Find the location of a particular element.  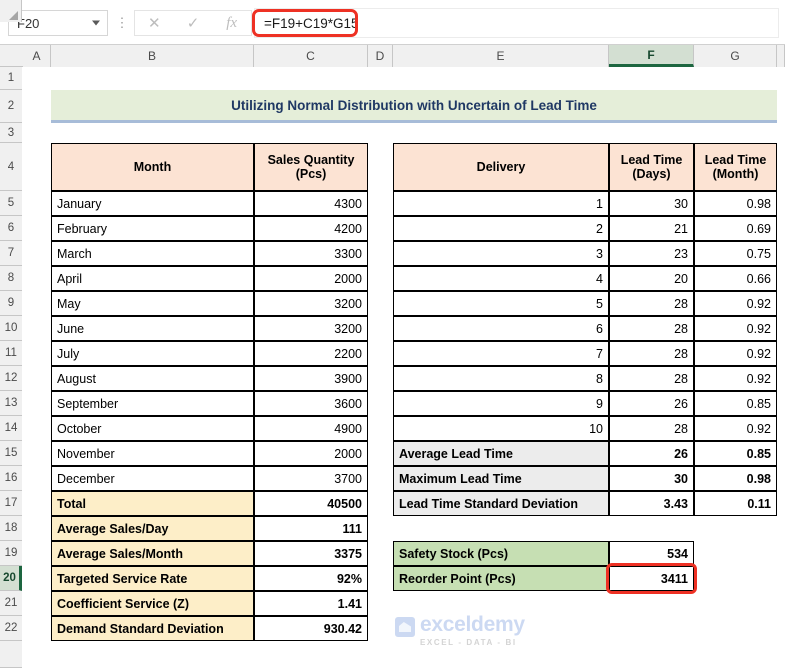

leadtime-row-days: 20 is located at coordinates (651, 278).